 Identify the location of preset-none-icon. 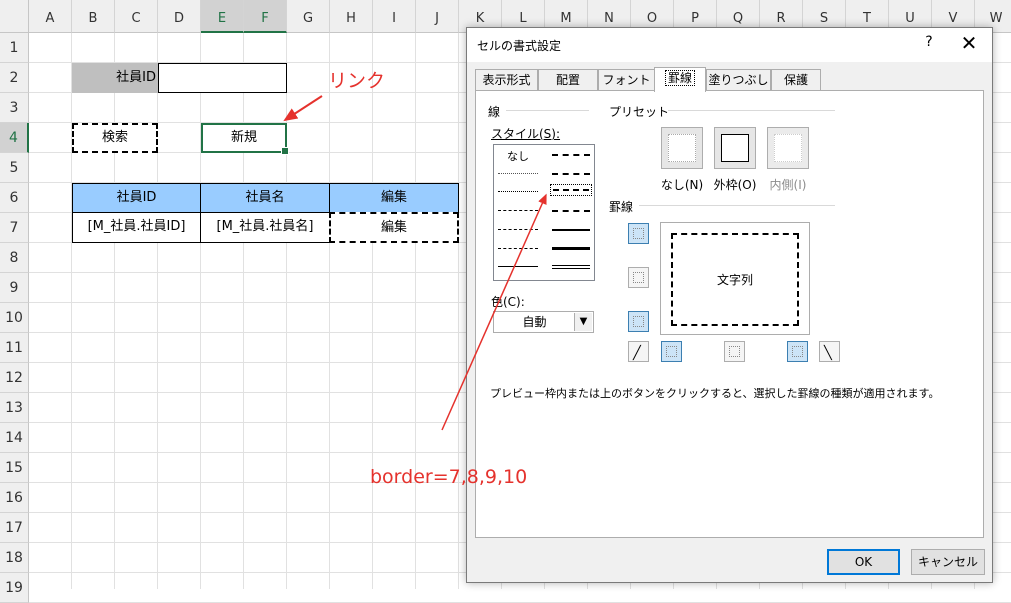
(682, 148).